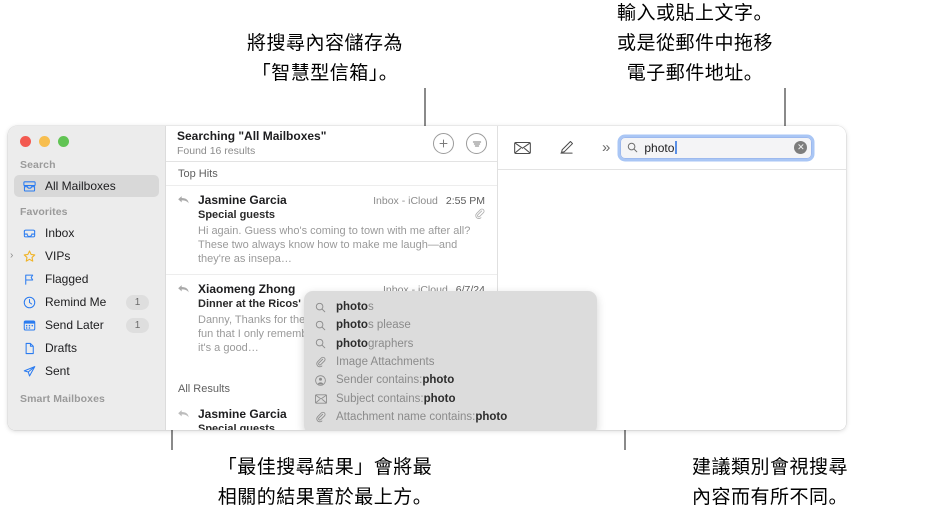  I want to click on annotation-type-or-paste: 輸入或貼上文字。 或是從郵件中拖移 電子郵件地址。, so click(694, 43).